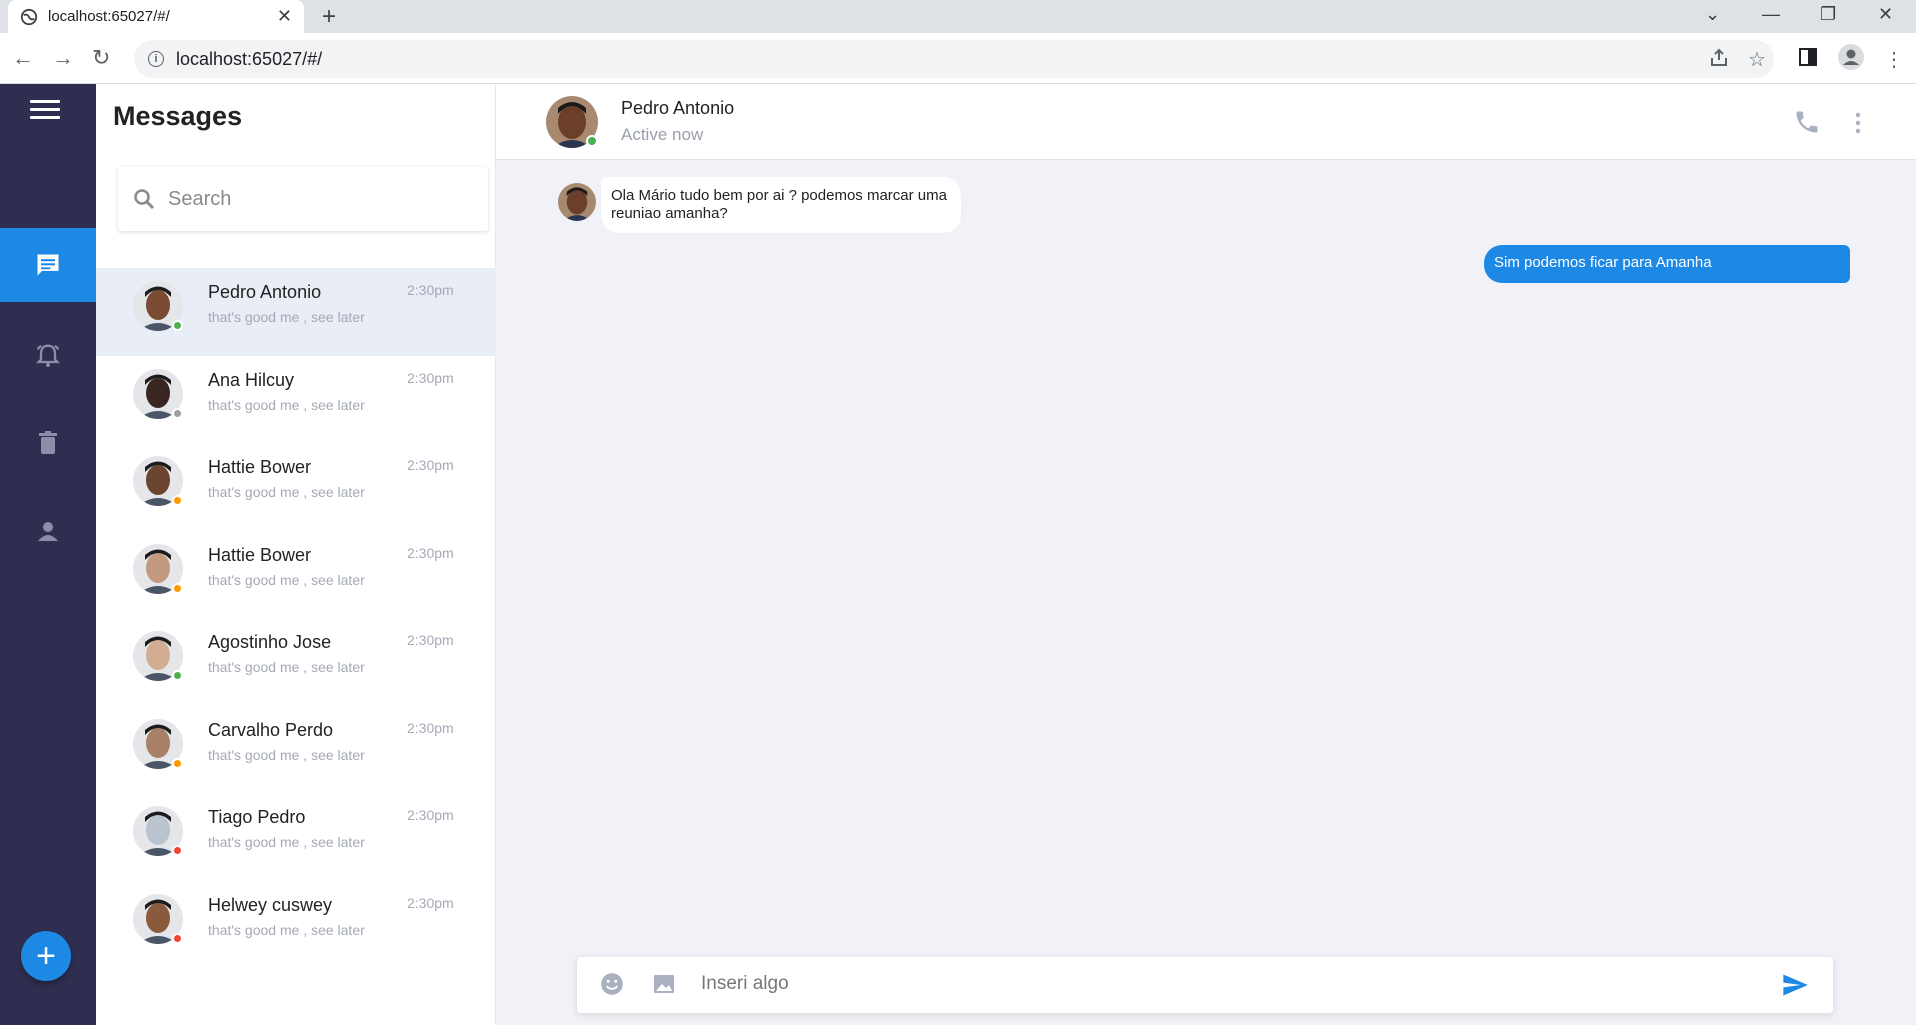 This screenshot has height=1025, width=1916. I want to click on rail-item-trash, so click(48, 443).